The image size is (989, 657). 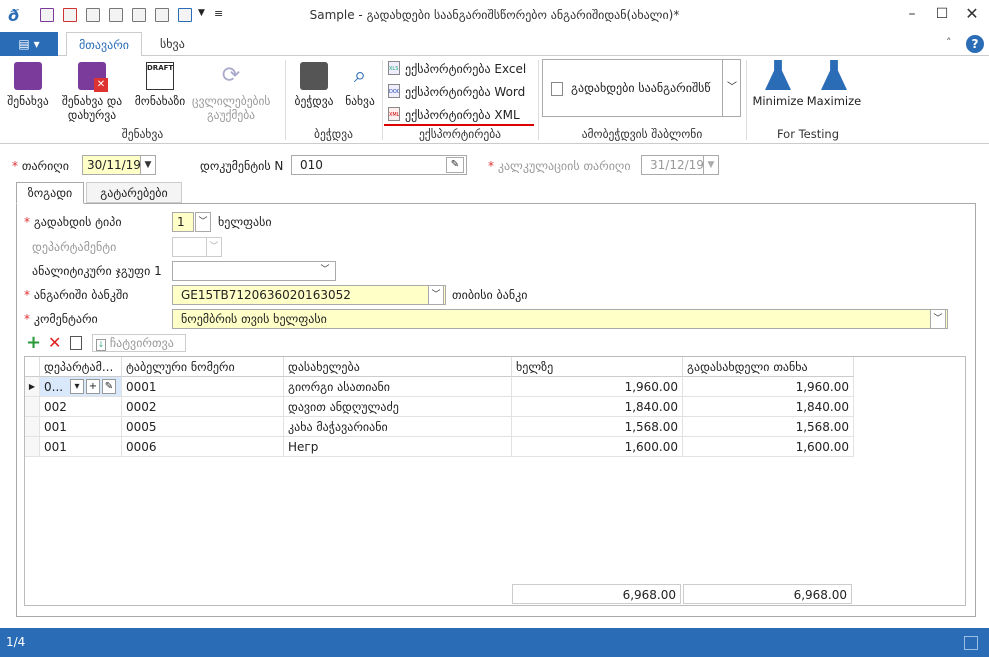 I want to click on xml-file-icon: XML, so click(x=394, y=114).